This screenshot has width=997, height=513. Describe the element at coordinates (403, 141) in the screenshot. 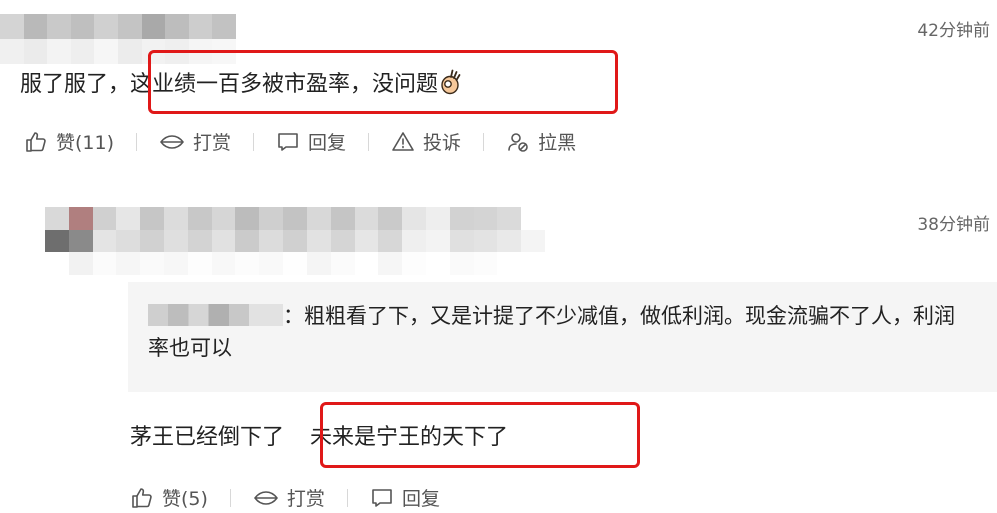

I see `warning-icon` at that location.